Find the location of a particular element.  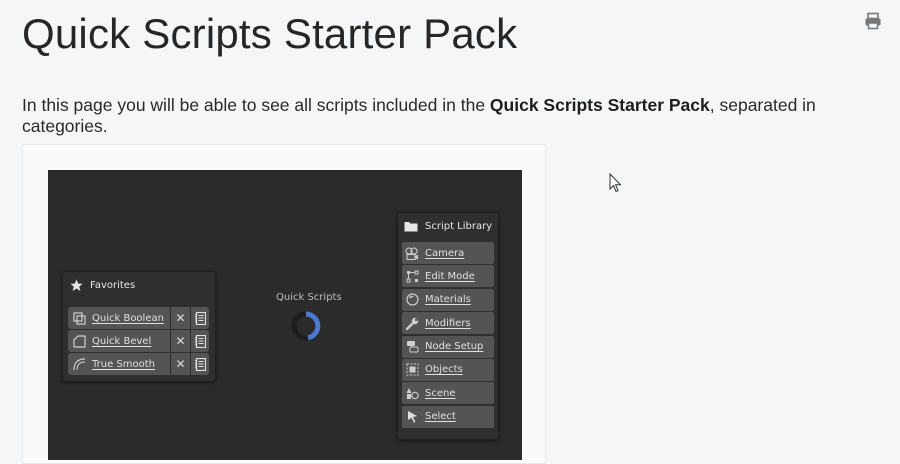

favorite-label: Quick Boolean is located at coordinates (128, 318).